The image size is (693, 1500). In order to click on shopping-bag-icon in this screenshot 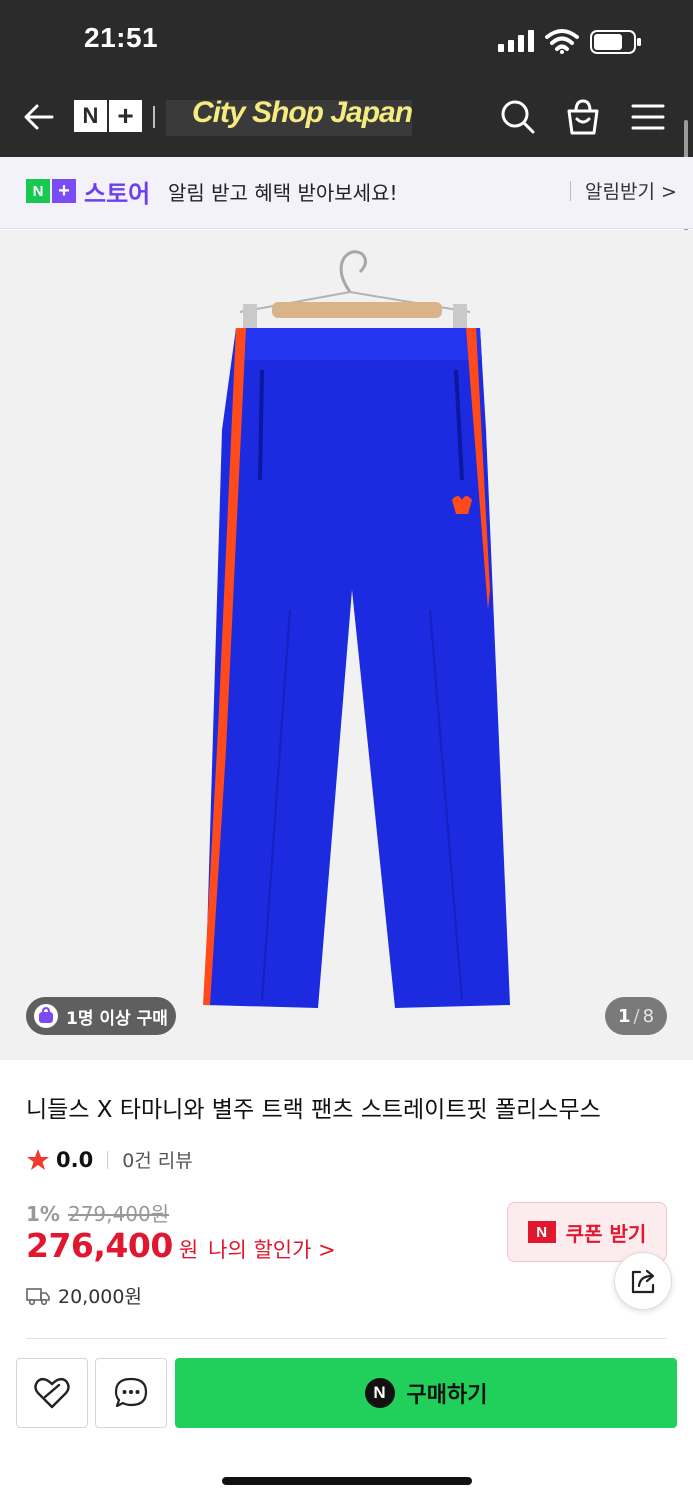, I will do `click(583, 117)`.